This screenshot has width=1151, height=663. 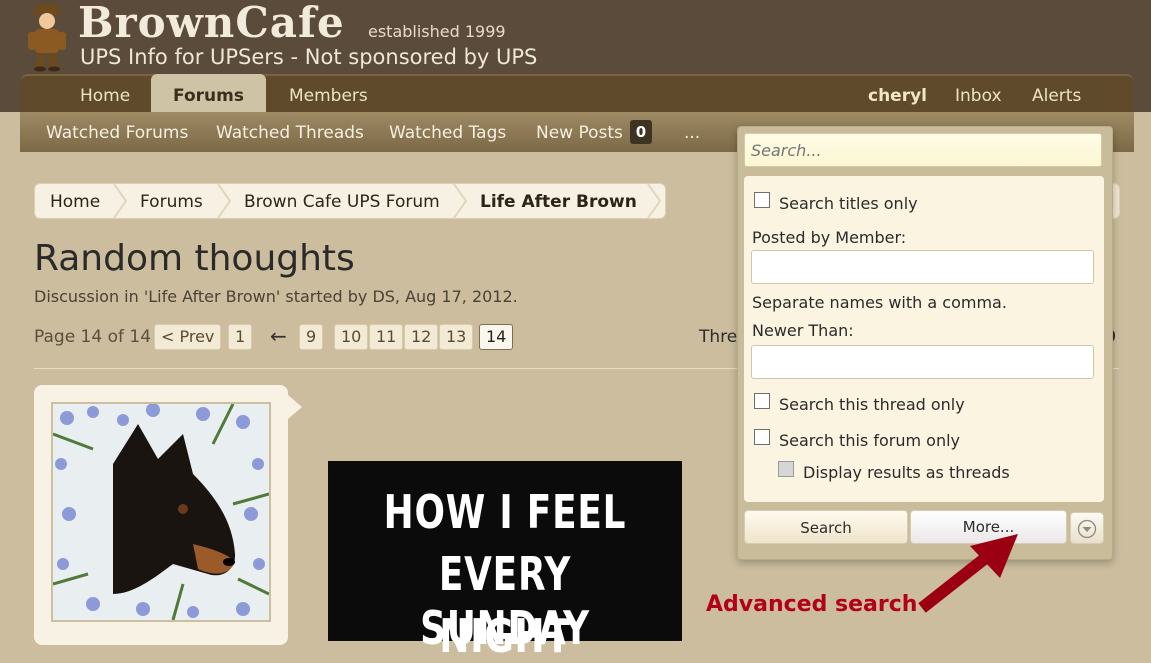 I want to click on thread-tools-partial: Thre, so click(x=718, y=337).